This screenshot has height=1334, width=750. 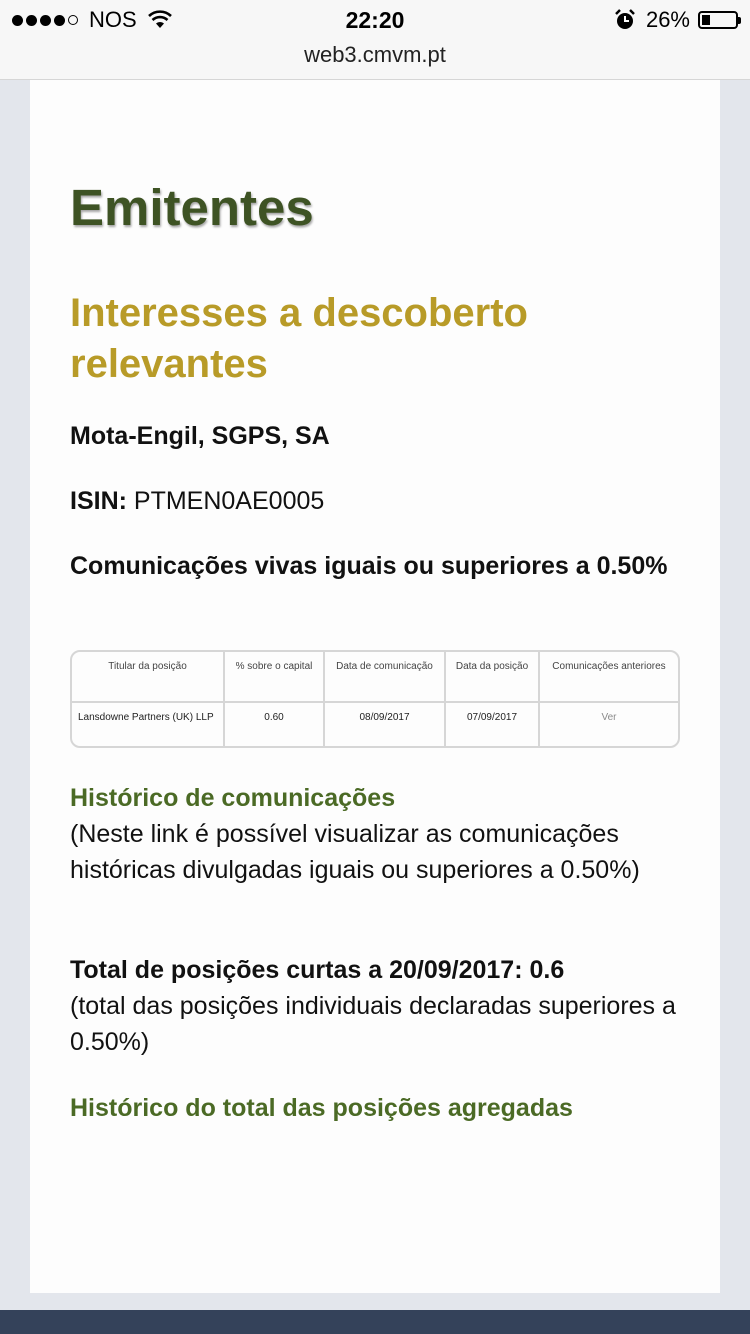 What do you see at coordinates (375, 1322) in the screenshot?
I see `bottom-bar` at bounding box center [375, 1322].